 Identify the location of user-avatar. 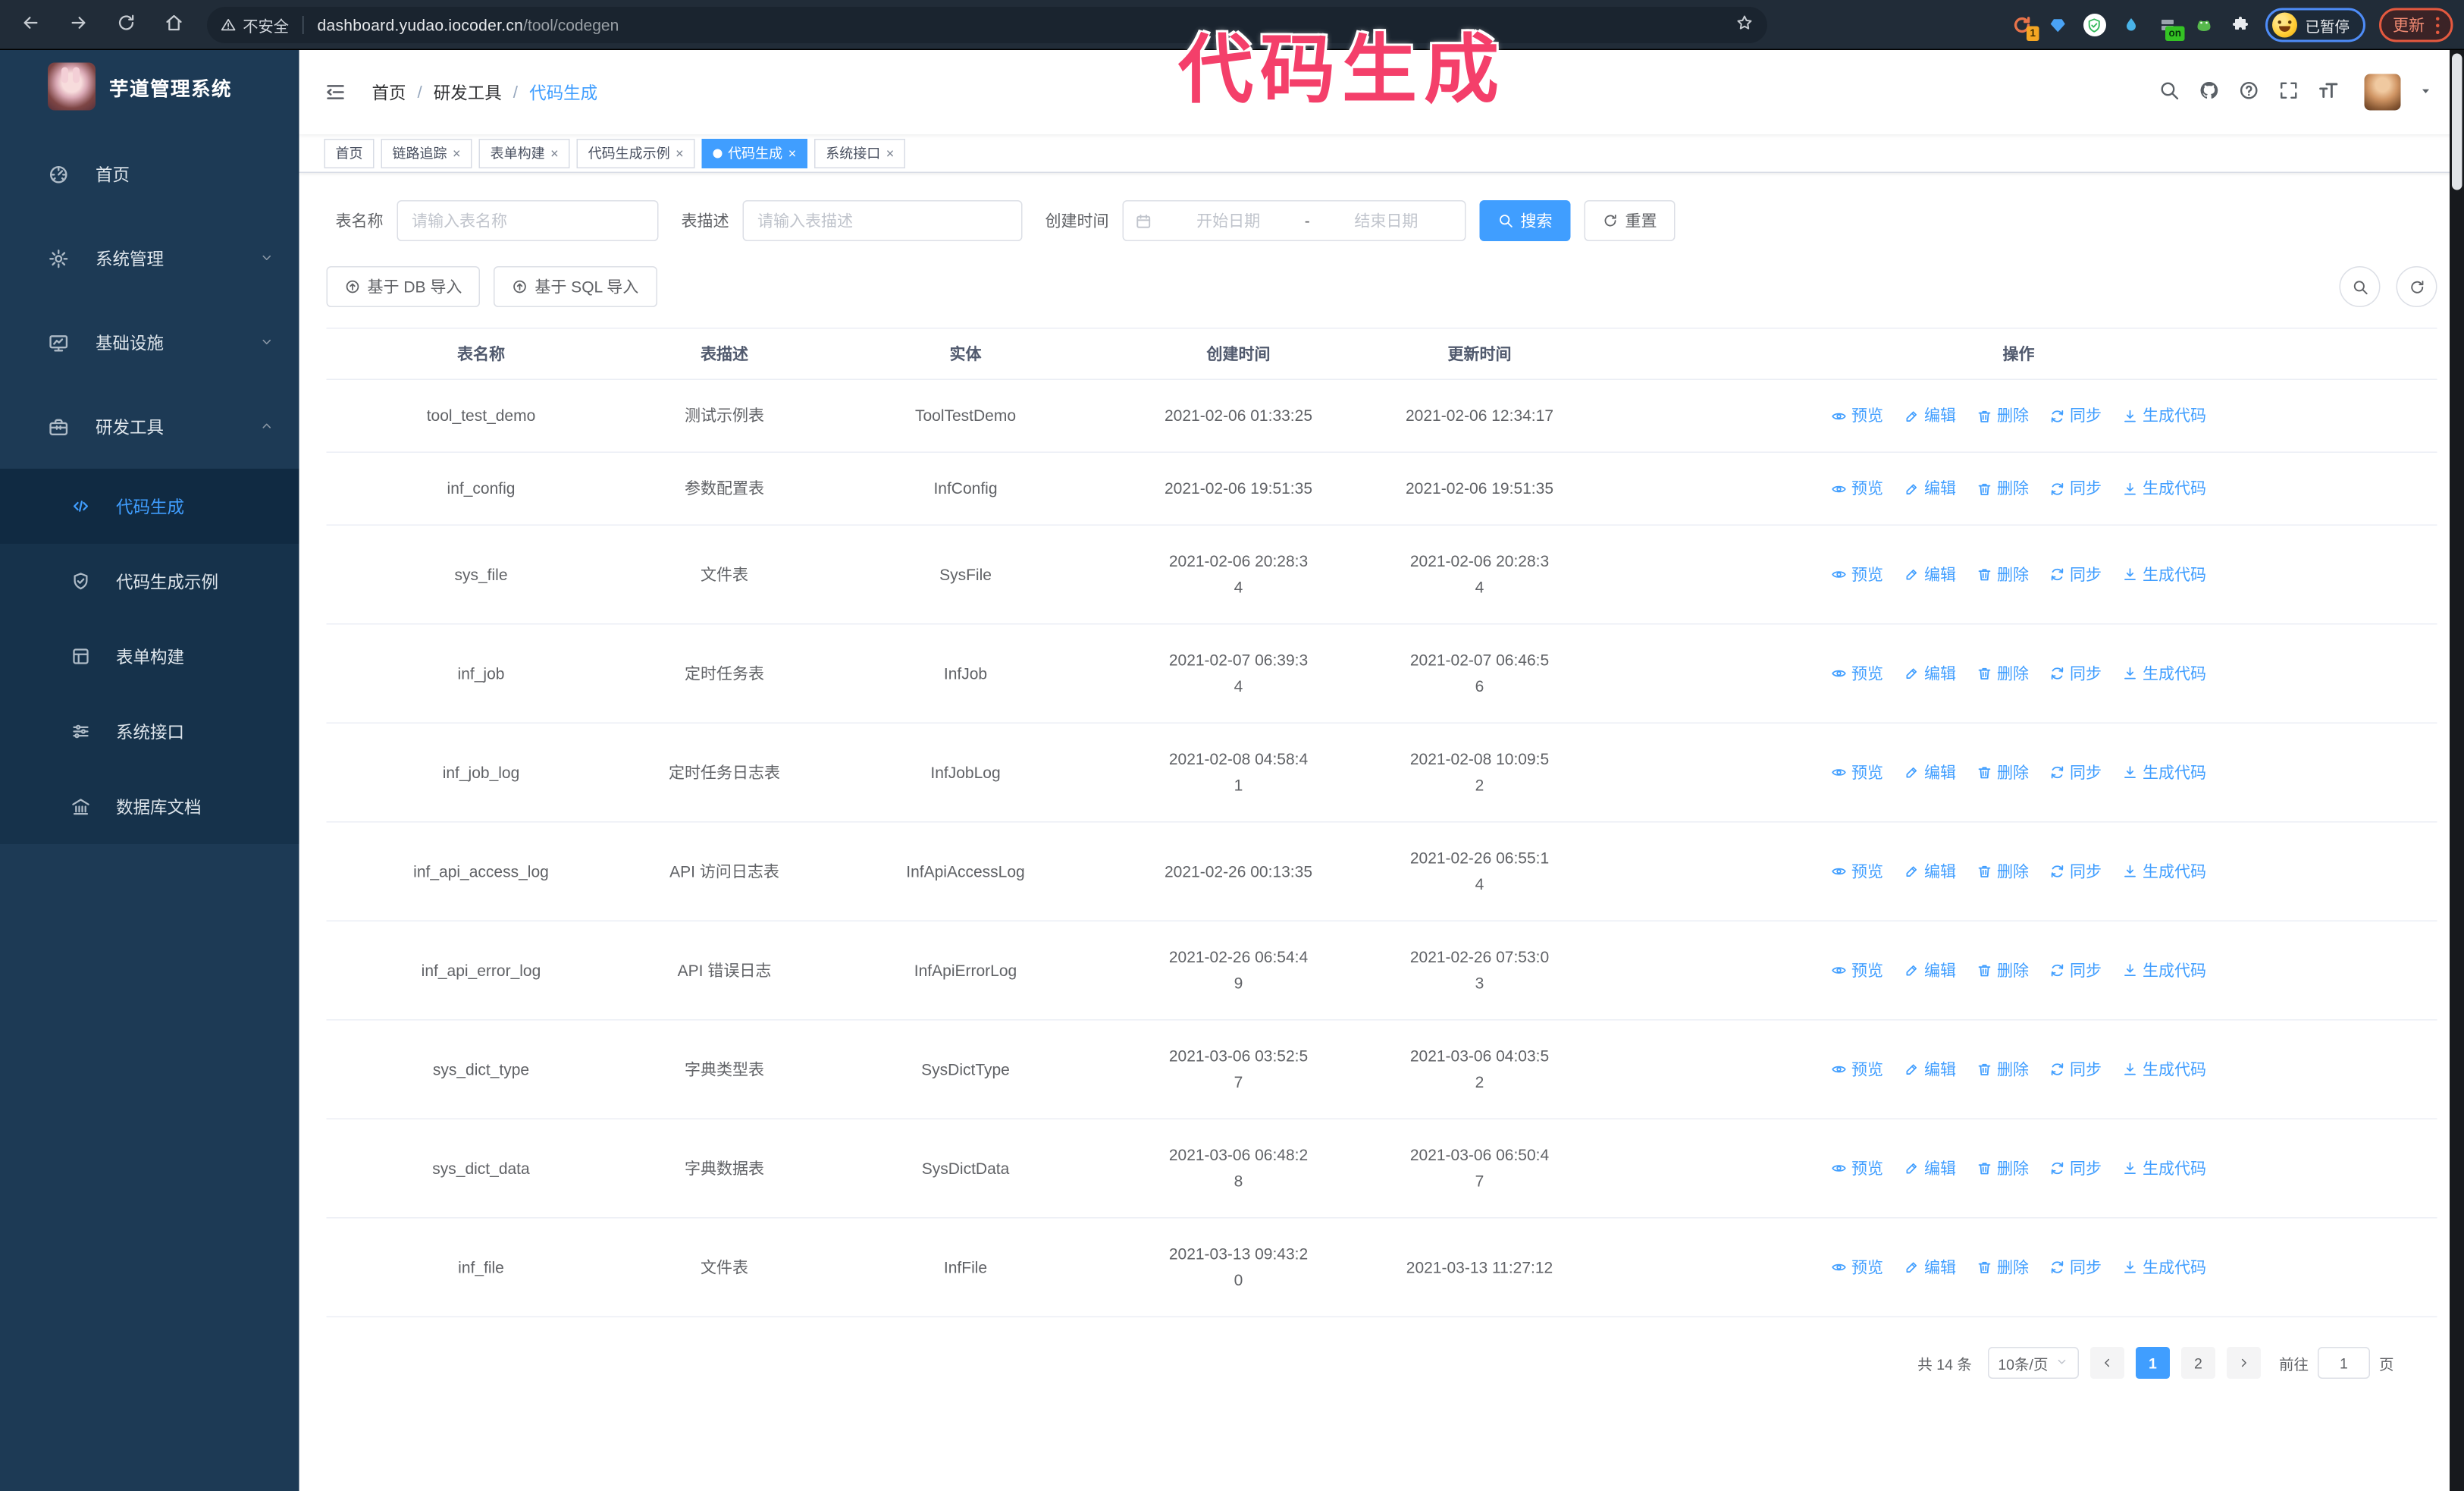
(2382, 92).